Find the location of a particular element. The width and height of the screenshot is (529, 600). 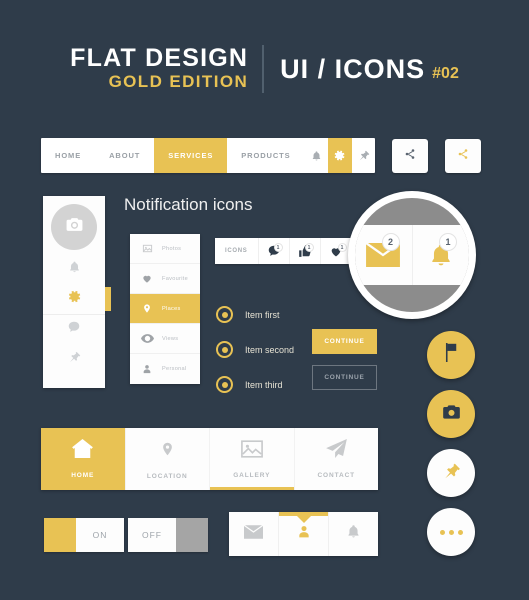

tab-label: LOCATION is located at coordinates (167, 476).